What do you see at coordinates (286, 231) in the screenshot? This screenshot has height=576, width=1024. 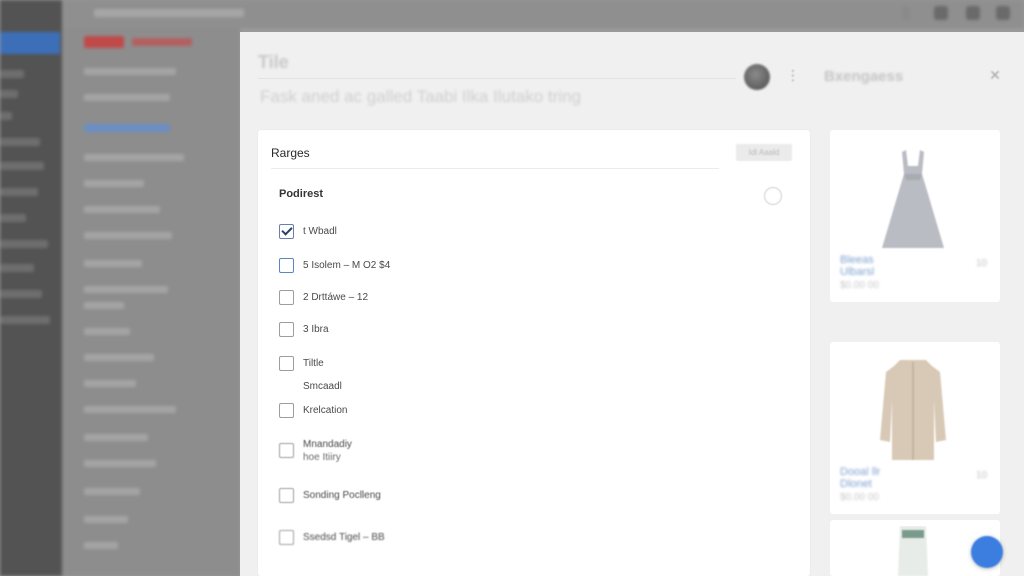 I see `checkbox-checked` at bounding box center [286, 231].